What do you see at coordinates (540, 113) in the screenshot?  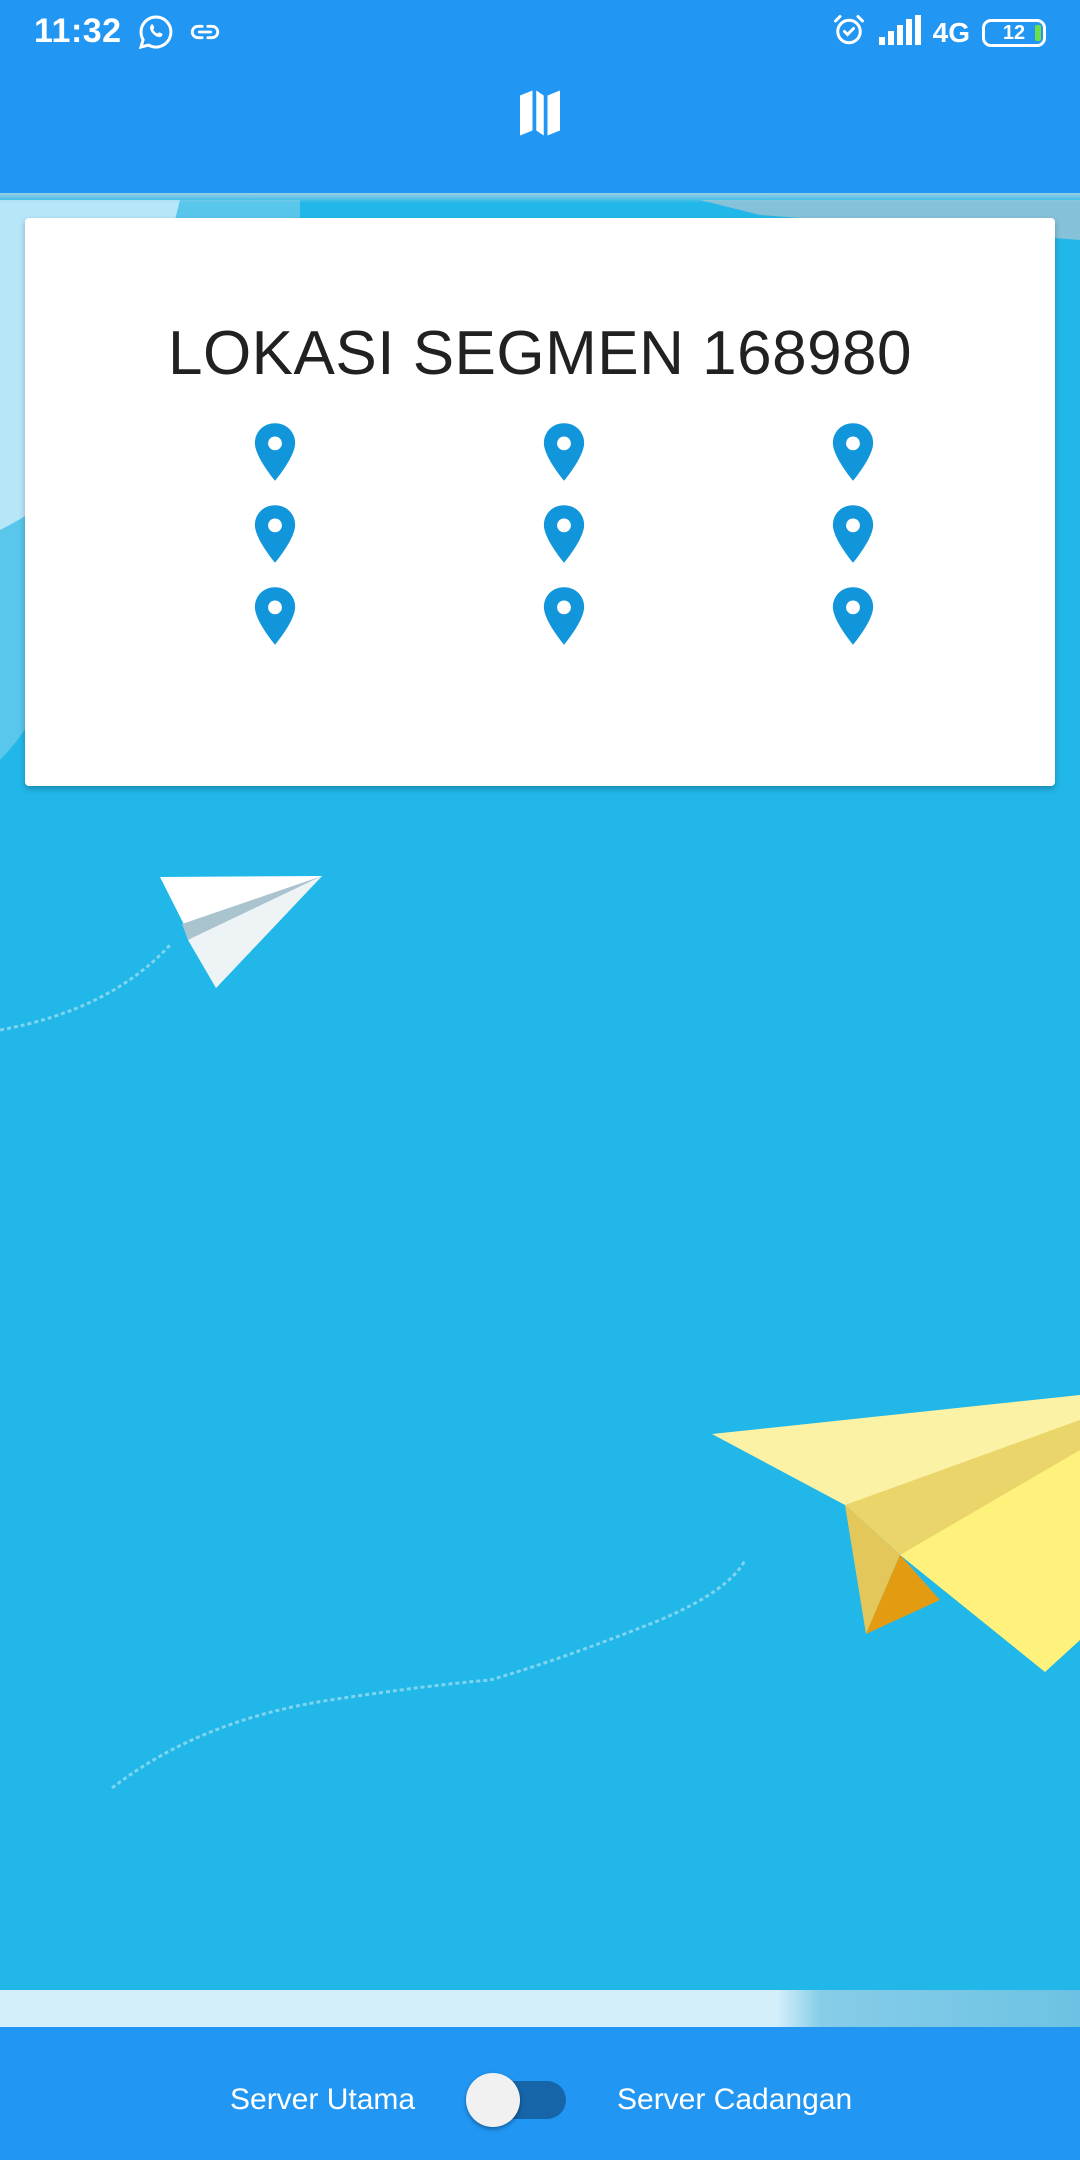 I see `map-icon` at bounding box center [540, 113].